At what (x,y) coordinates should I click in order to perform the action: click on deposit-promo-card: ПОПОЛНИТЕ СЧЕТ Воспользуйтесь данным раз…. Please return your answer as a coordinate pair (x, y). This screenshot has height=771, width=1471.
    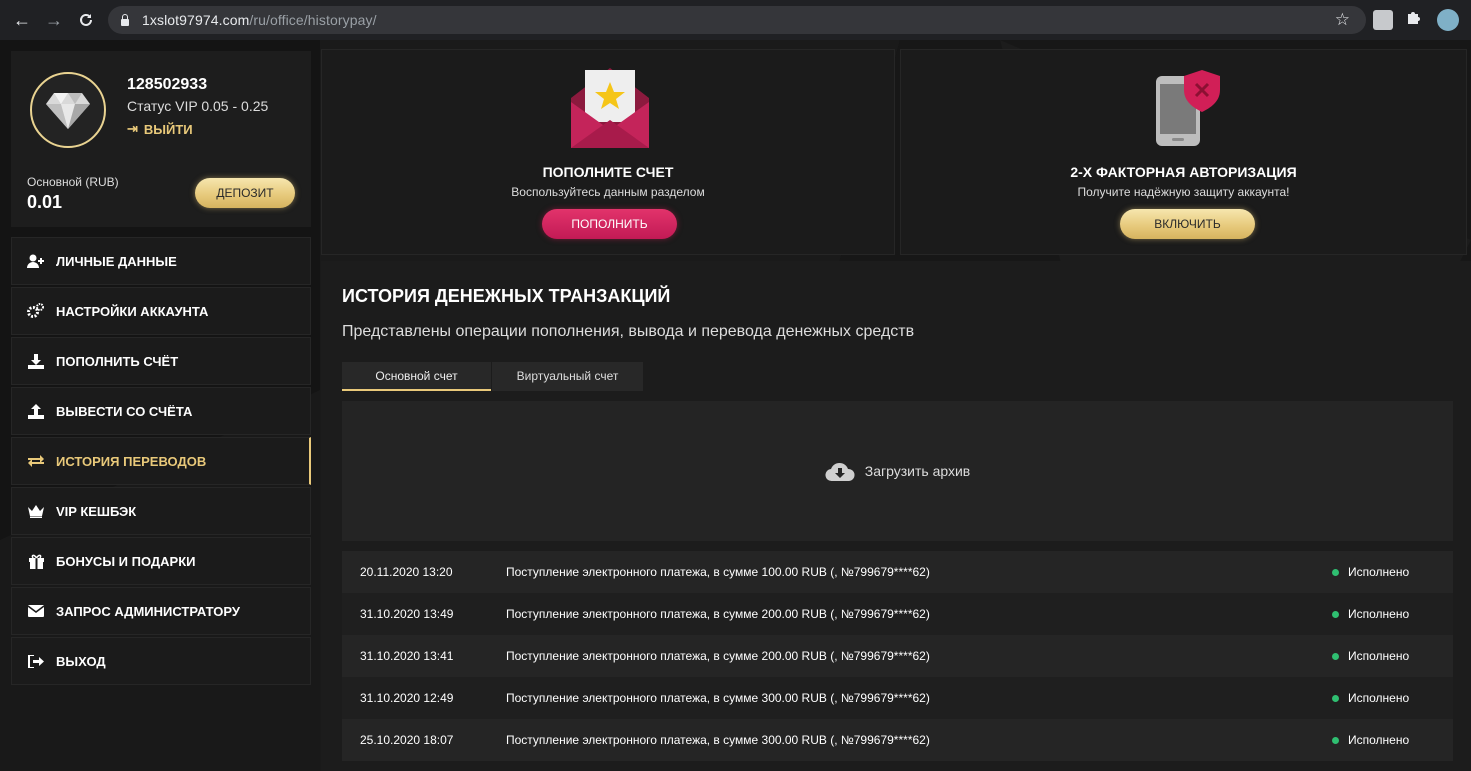
    Looking at the image, I should click on (608, 152).